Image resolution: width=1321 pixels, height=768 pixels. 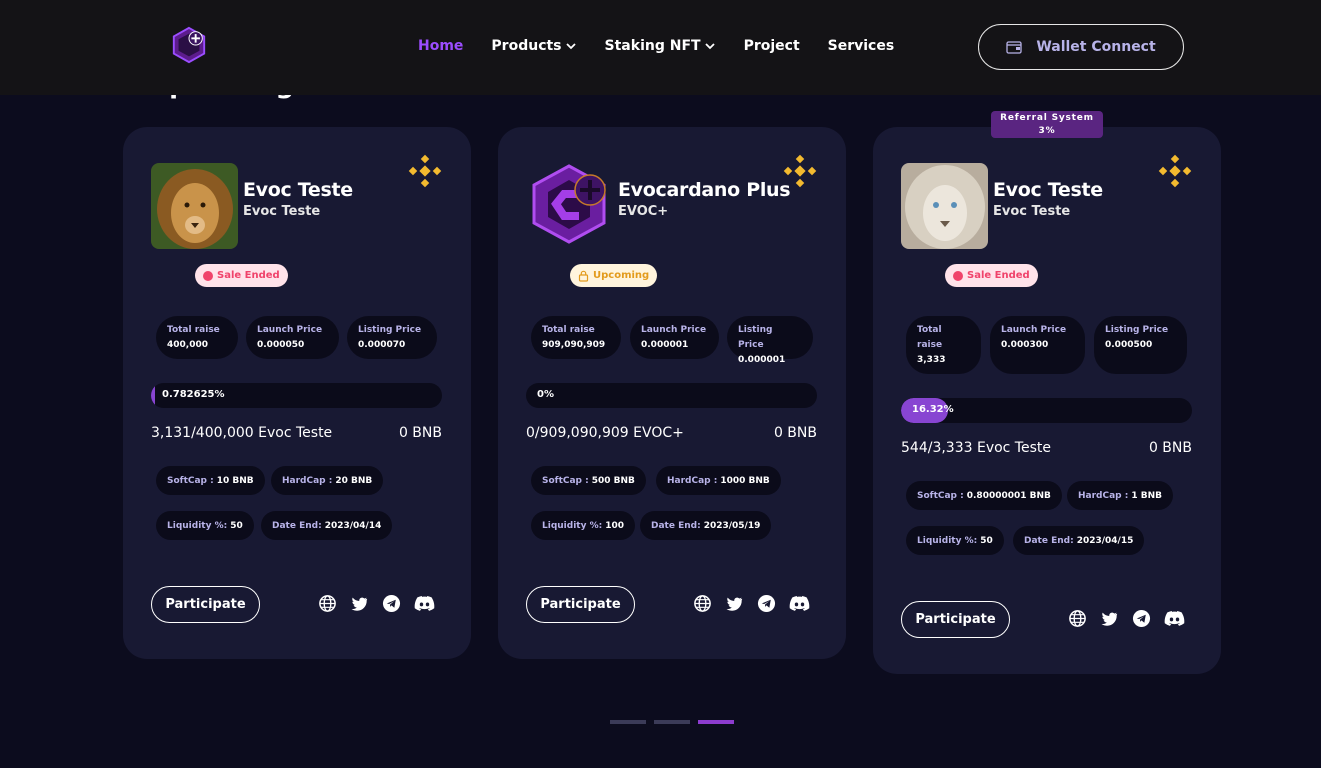 What do you see at coordinates (282, 211) in the screenshot?
I see `token-symbol: Evoc Teste` at bounding box center [282, 211].